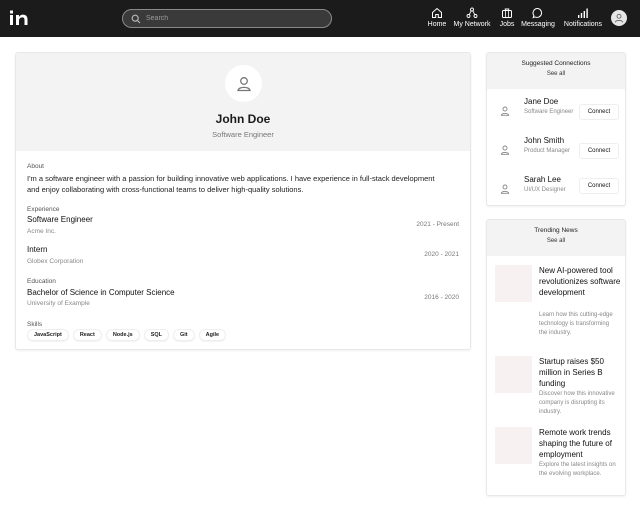  I want to click on connection-role: UI/UX Designer, so click(545, 190).